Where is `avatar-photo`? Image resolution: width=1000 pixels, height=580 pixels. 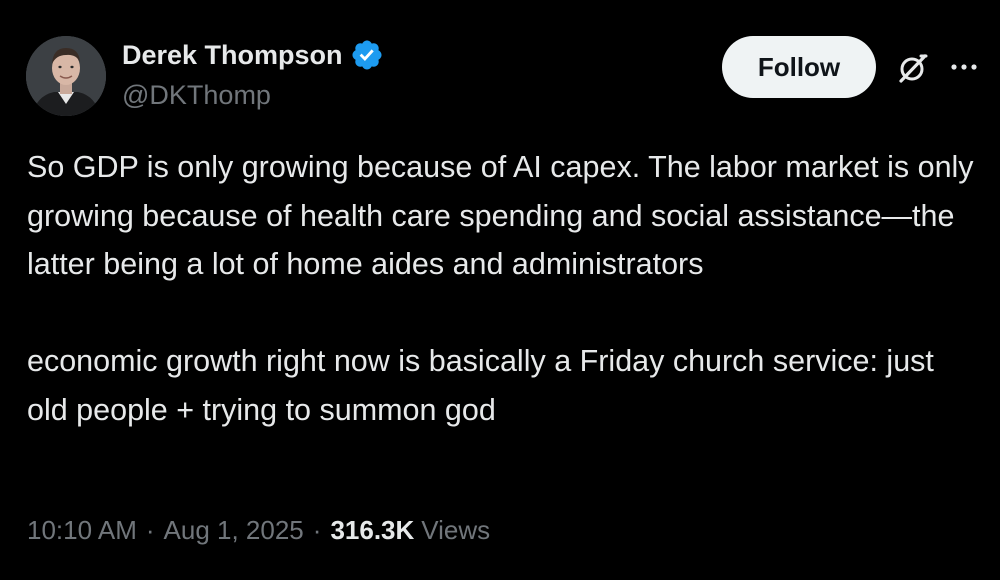
avatar-photo is located at coordinates (66, 76).